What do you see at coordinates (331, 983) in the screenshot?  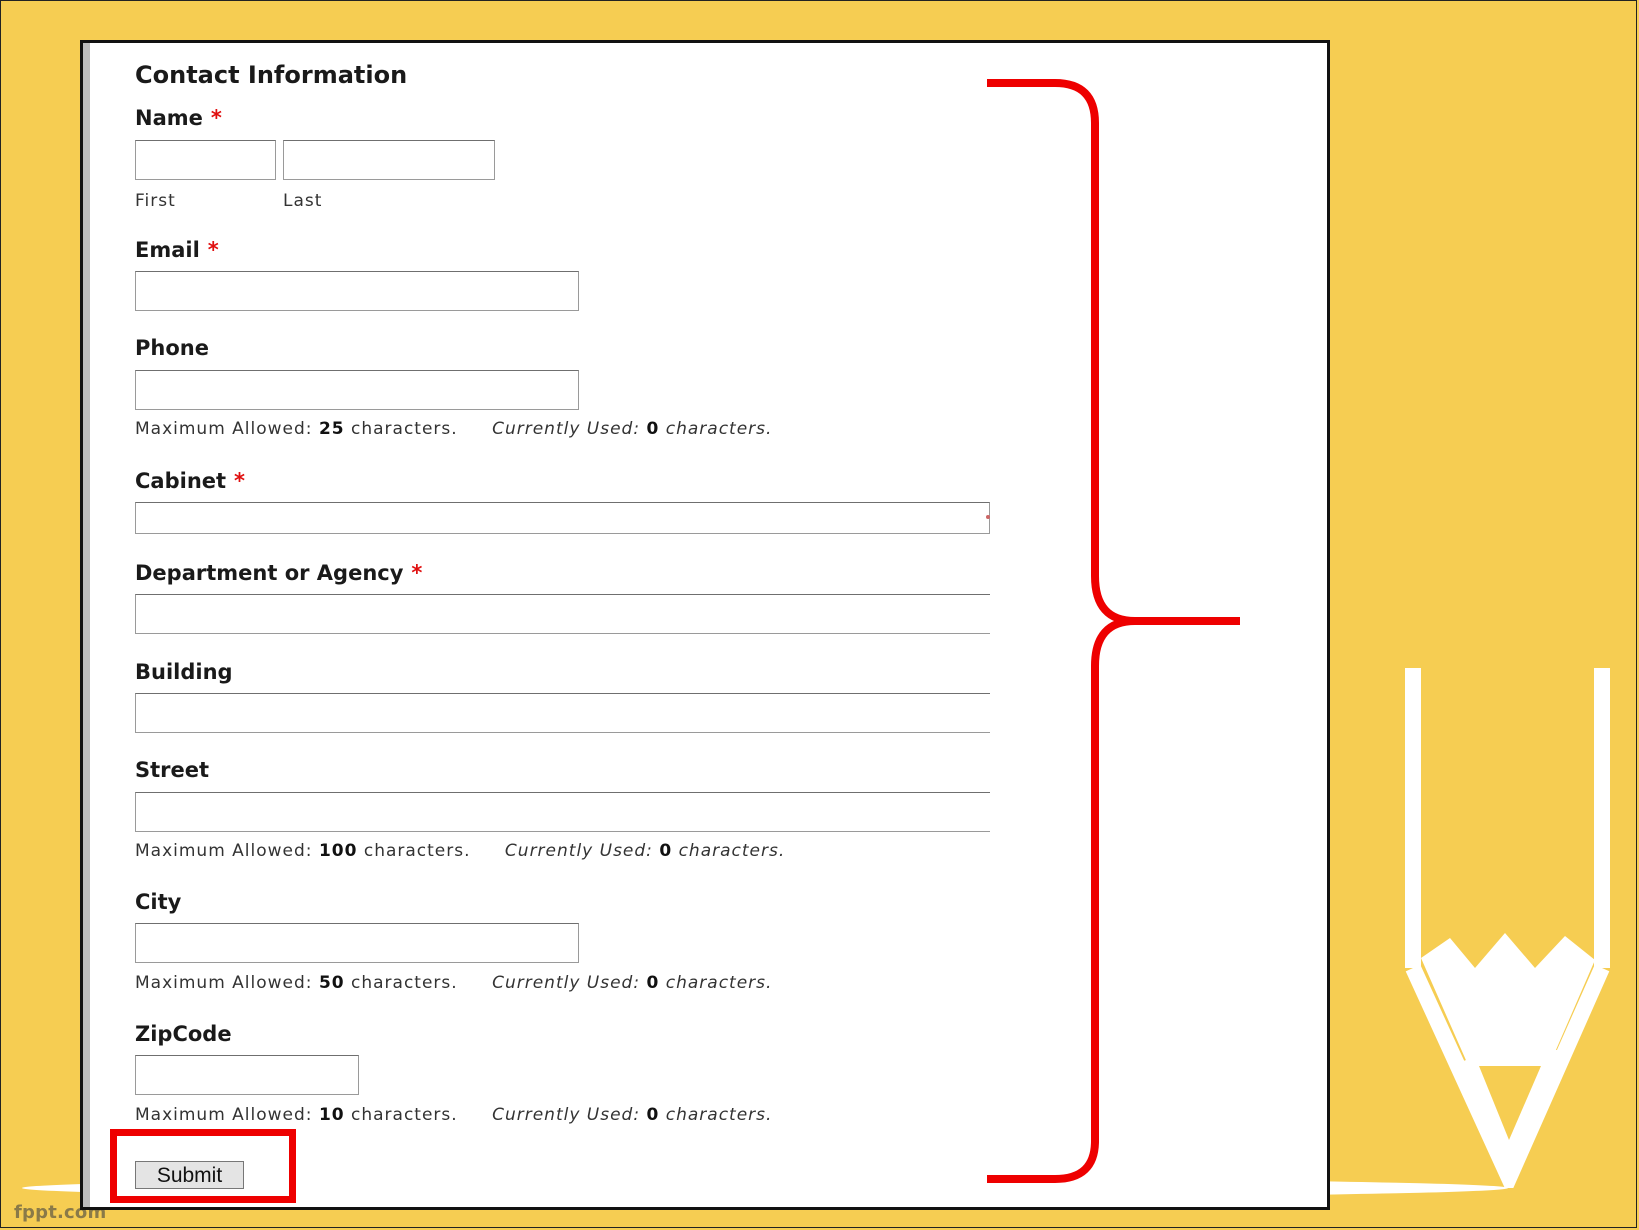 I see `hint-max-value: 50` at bounding box center [331, 983].